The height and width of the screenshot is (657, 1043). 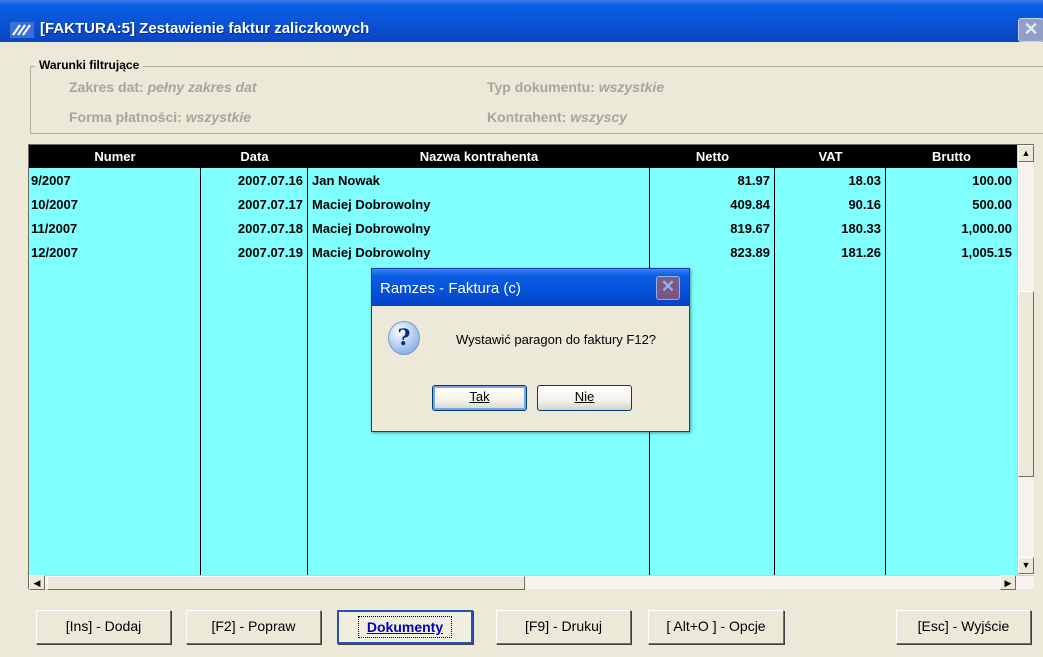 I want to click on yes-button-label: Tak, so click(x=479, y=396).